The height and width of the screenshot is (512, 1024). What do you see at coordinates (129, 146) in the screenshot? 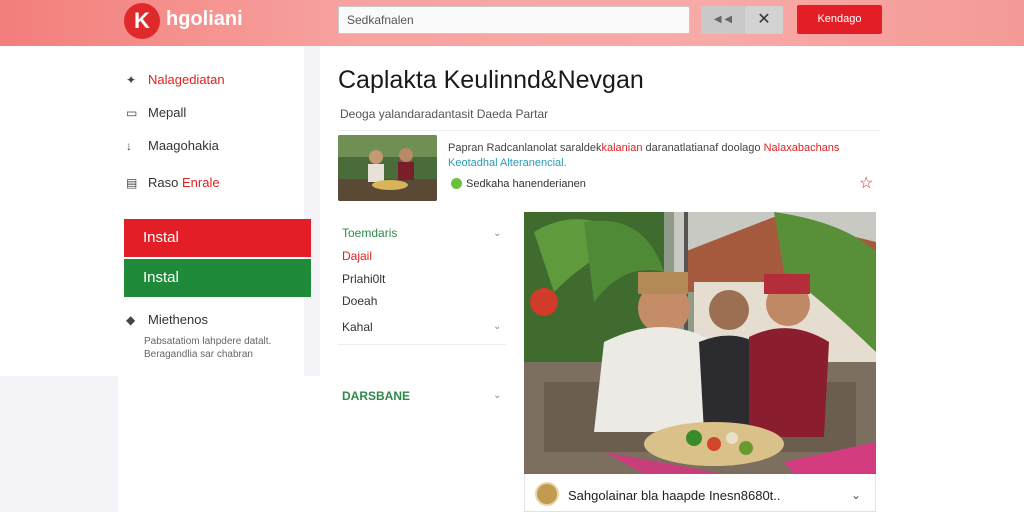
I see `arrow-down-icon: ↓` at bounding box center [129, 146].